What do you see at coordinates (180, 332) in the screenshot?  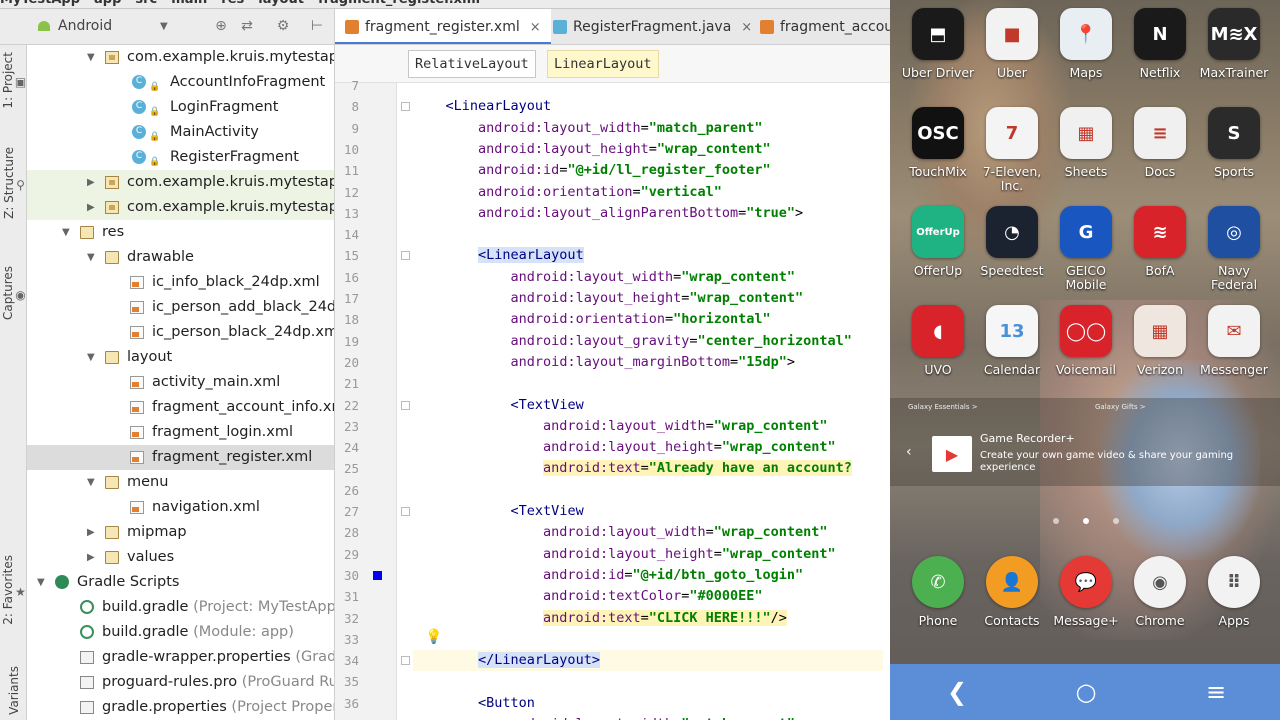 I see `tree-row: ic_person_black_24dp.xml` at bounding box center [180, 332].